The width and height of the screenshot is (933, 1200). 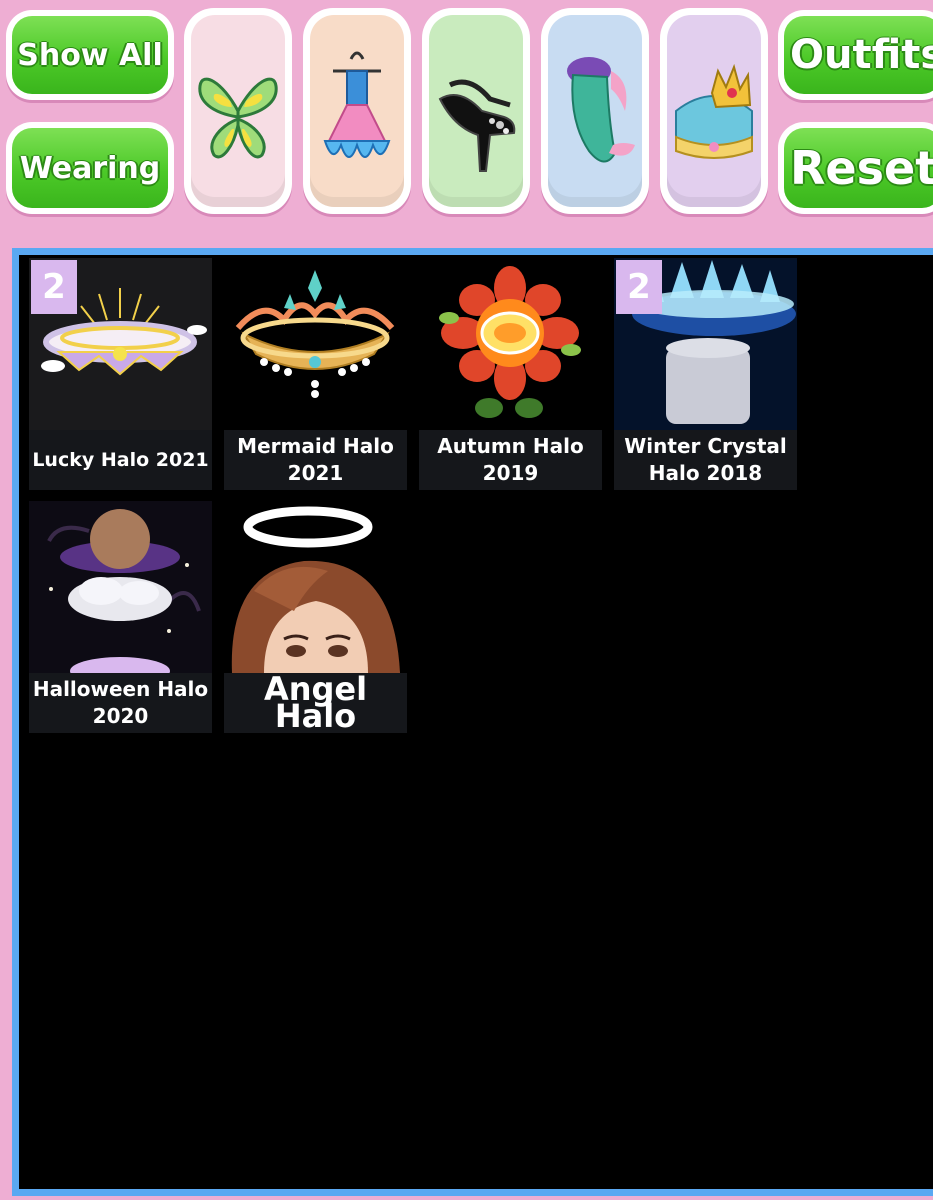 I want to click on dress-icon, so click(x=357, y=104).